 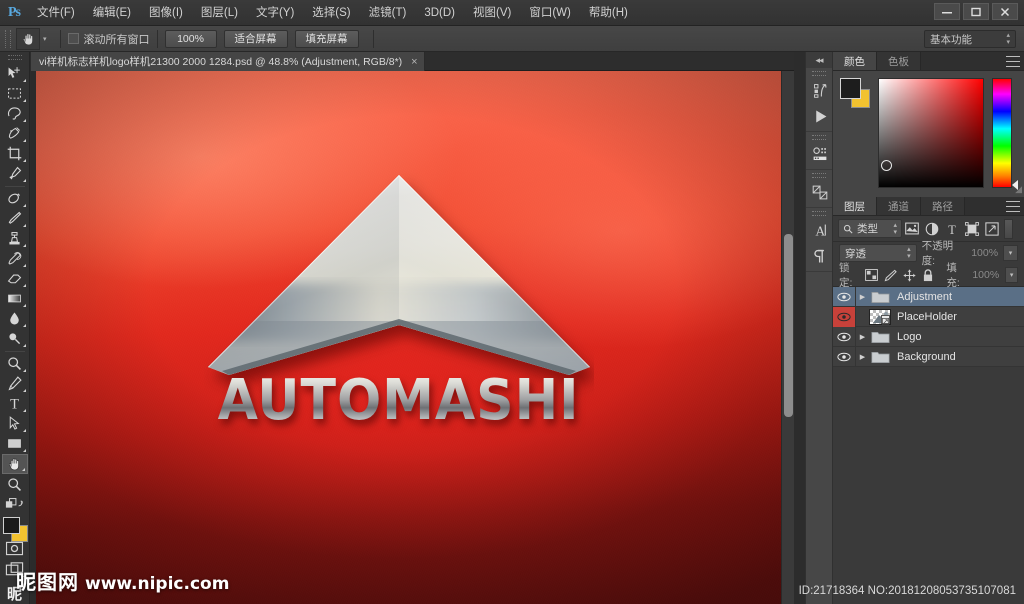 What do you see at coordinates (819, 60) in the screenshot?
I see `collapse-panels-icon: ◂◂` at bounding box center [819, 60].